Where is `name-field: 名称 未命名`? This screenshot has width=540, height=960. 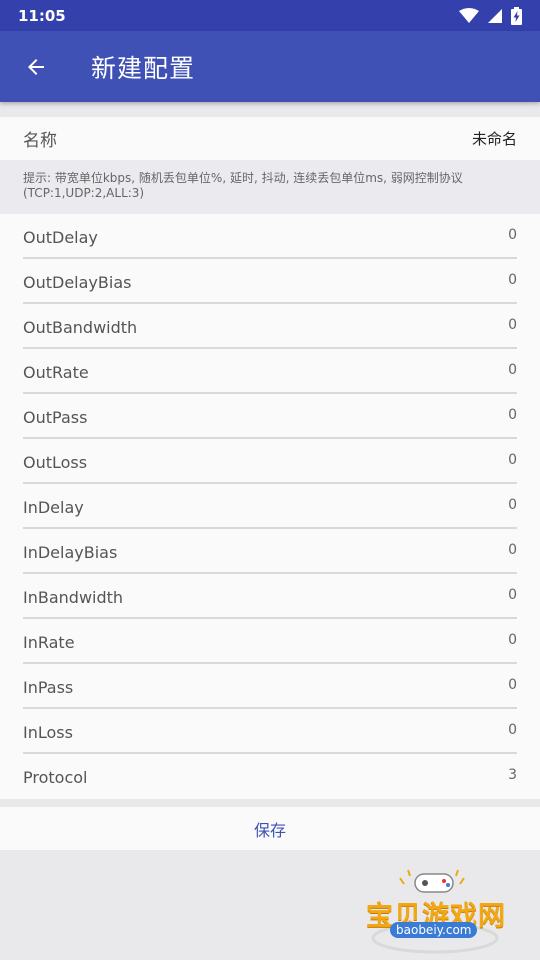 name-field: 名称 未命名 is located at coordinates (270, 138).